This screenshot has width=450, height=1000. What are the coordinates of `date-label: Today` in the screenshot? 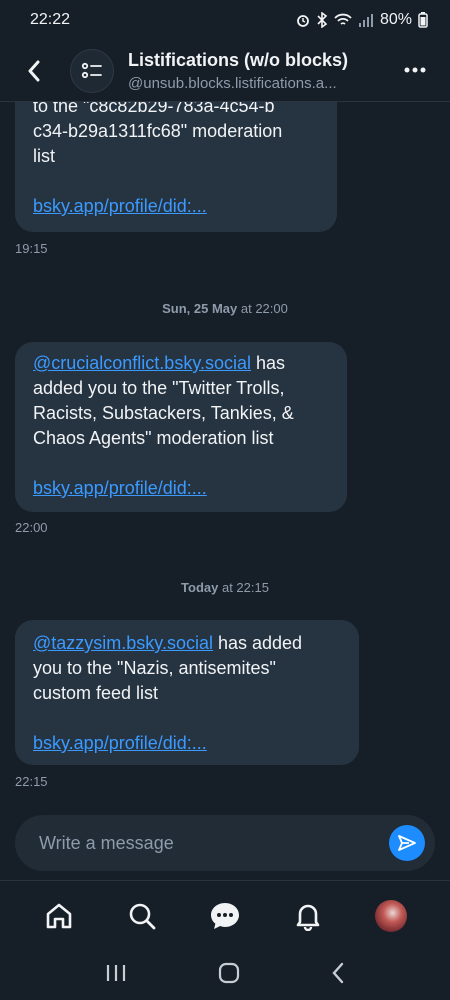 It's located at (200, 587).